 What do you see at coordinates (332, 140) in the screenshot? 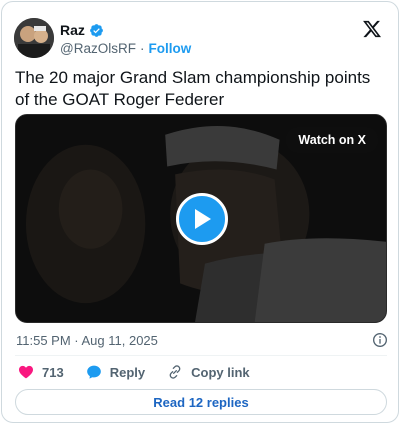
I see `watch-on-x-button: Watch on X` at bounding box center [332, 140].